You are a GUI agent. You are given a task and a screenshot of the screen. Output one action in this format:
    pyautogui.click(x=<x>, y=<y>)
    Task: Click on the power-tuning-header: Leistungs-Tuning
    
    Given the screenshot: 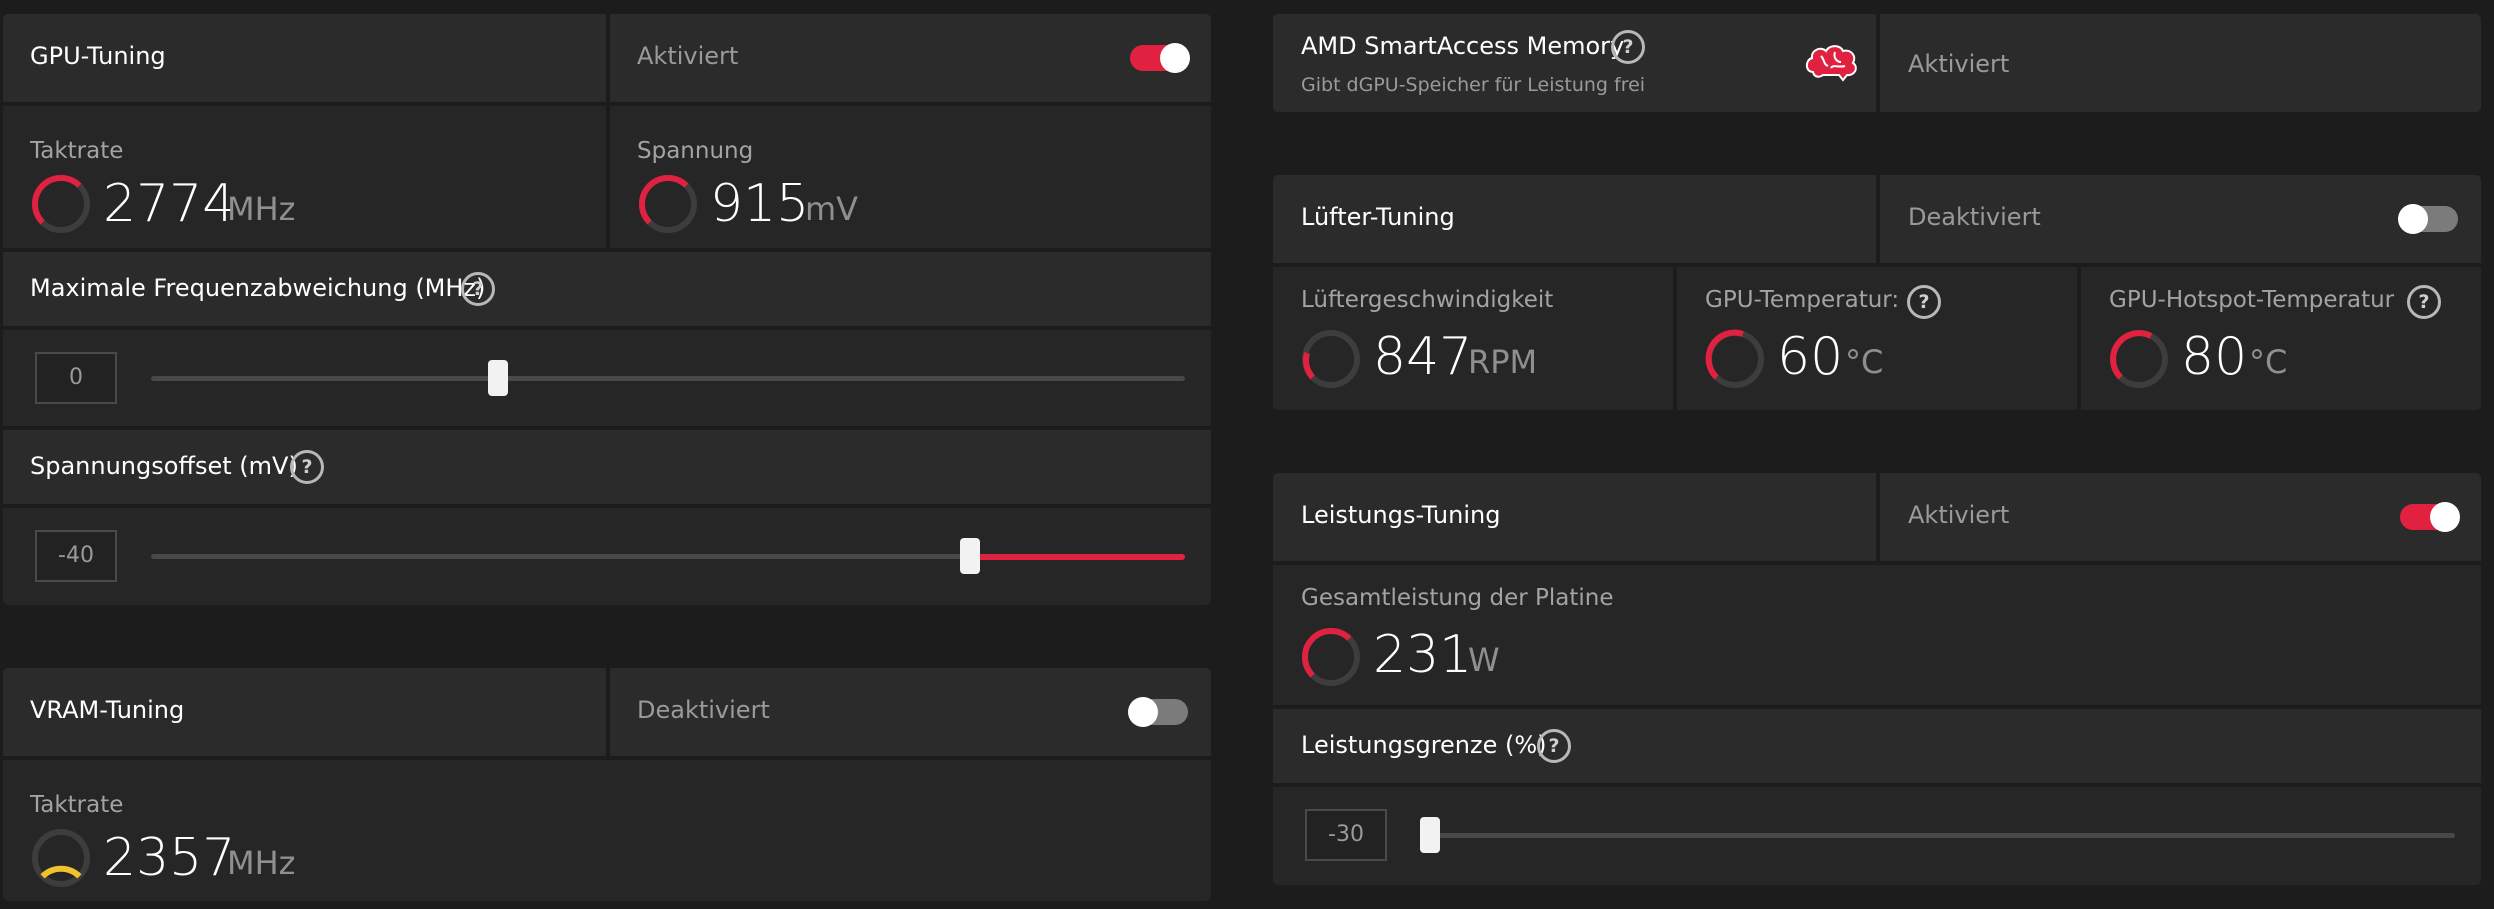 What is the action you would take?
    pyautogui.click(x=1574, y=517)
    